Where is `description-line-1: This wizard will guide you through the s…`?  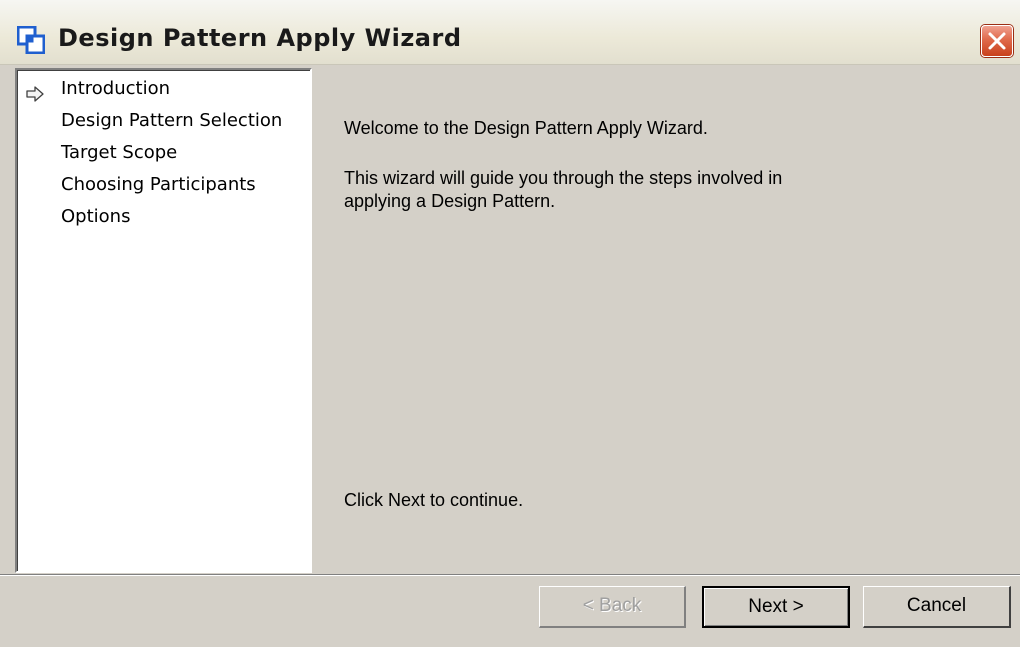
description-line-1: This wizard will guide you through the s… is located at coordinates (563, 178).